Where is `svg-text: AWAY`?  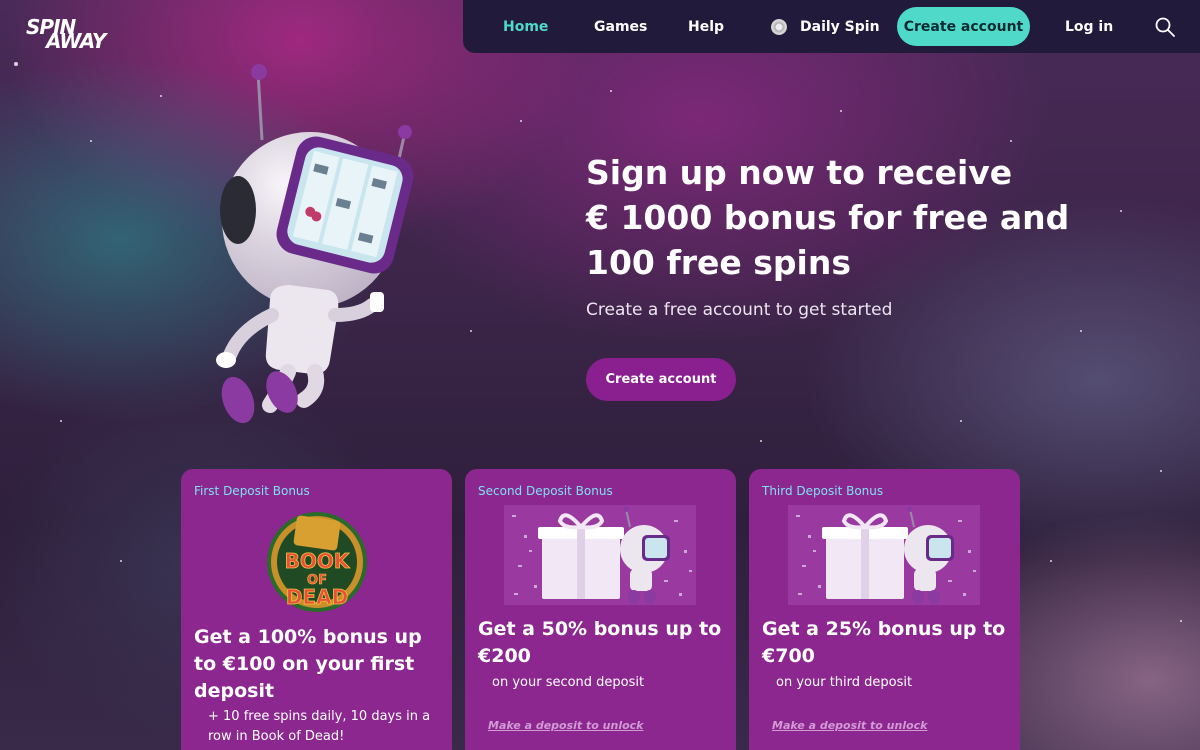
svg-text: AWAY is located at coordinates (76, 39).